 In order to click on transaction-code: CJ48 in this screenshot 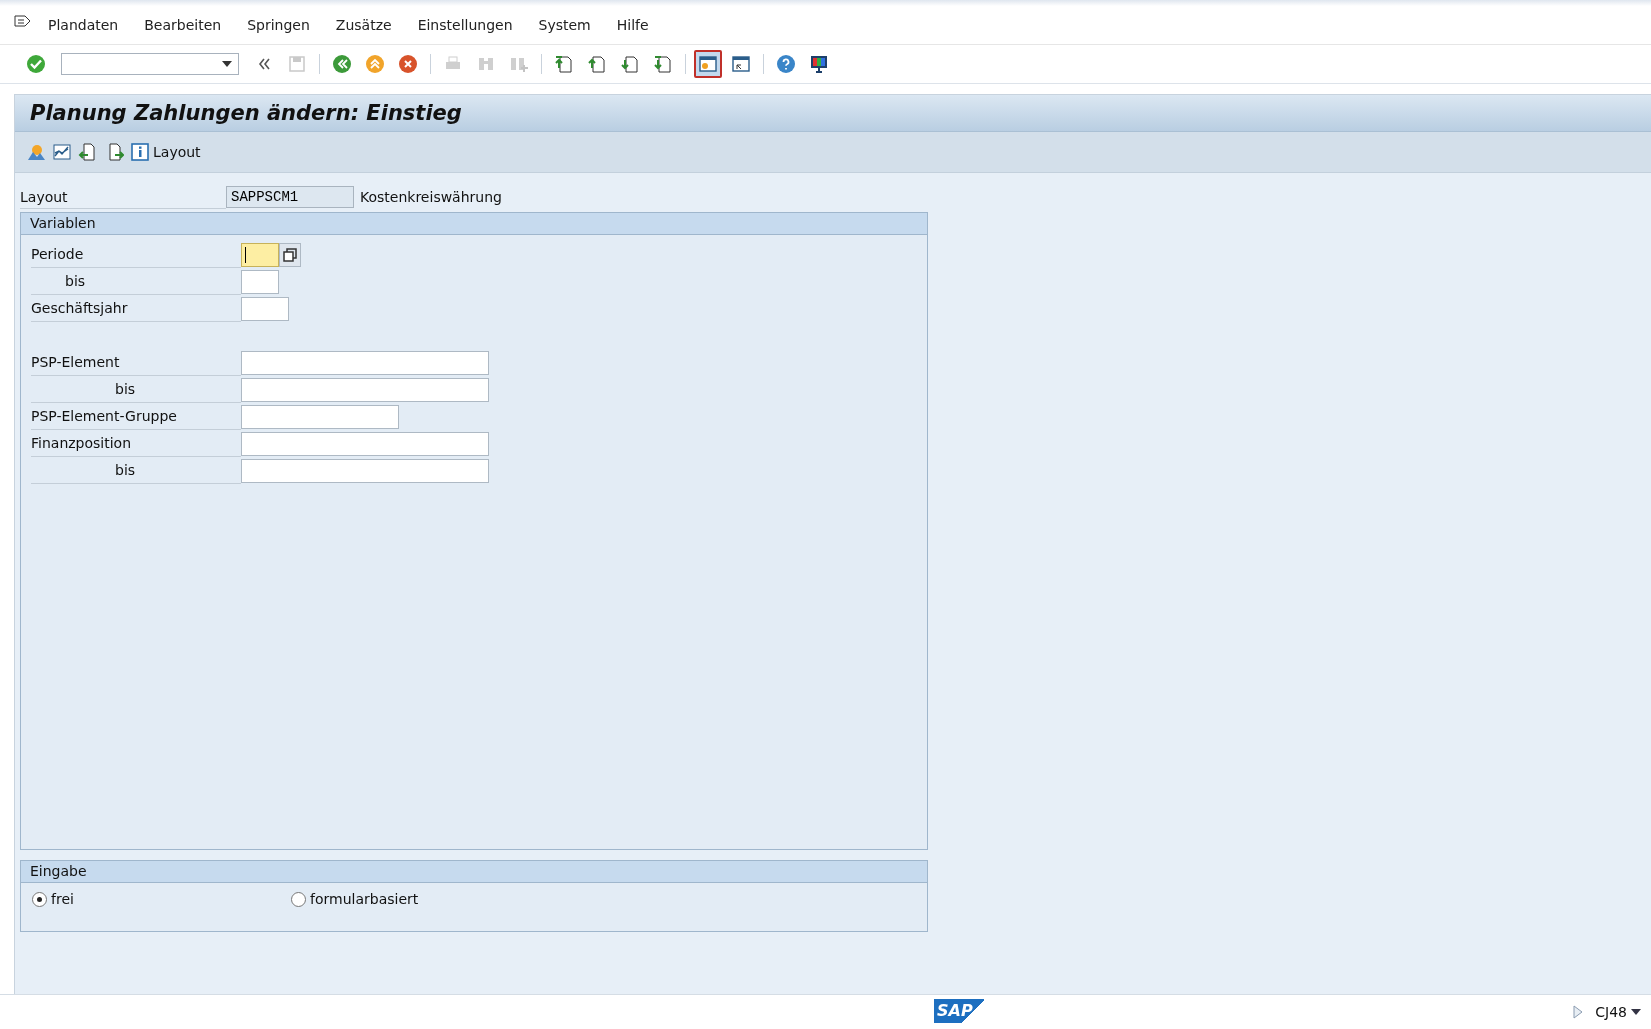, I will do `click(1618, 1012)`.